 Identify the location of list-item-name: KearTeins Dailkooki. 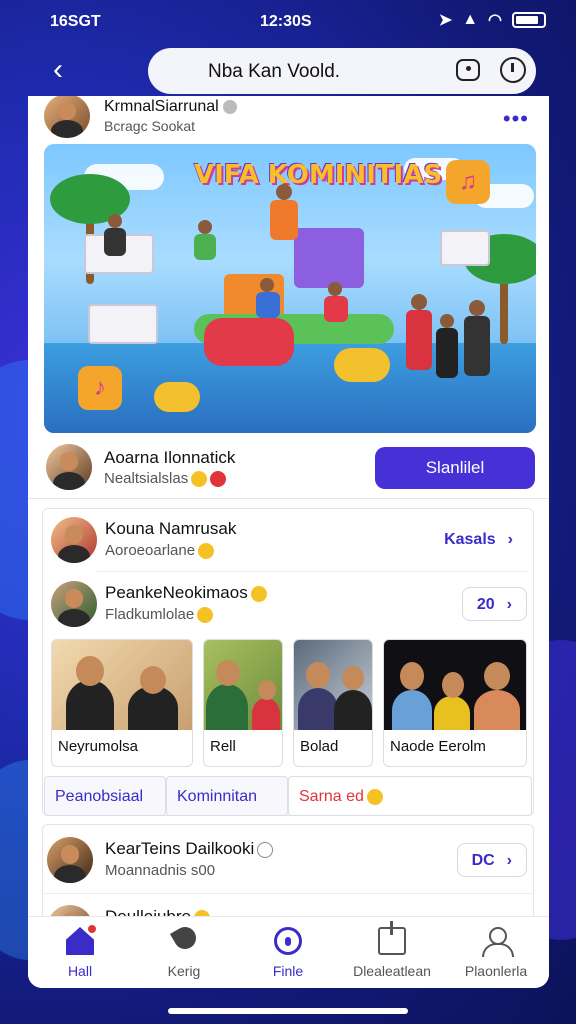
(180, 848).